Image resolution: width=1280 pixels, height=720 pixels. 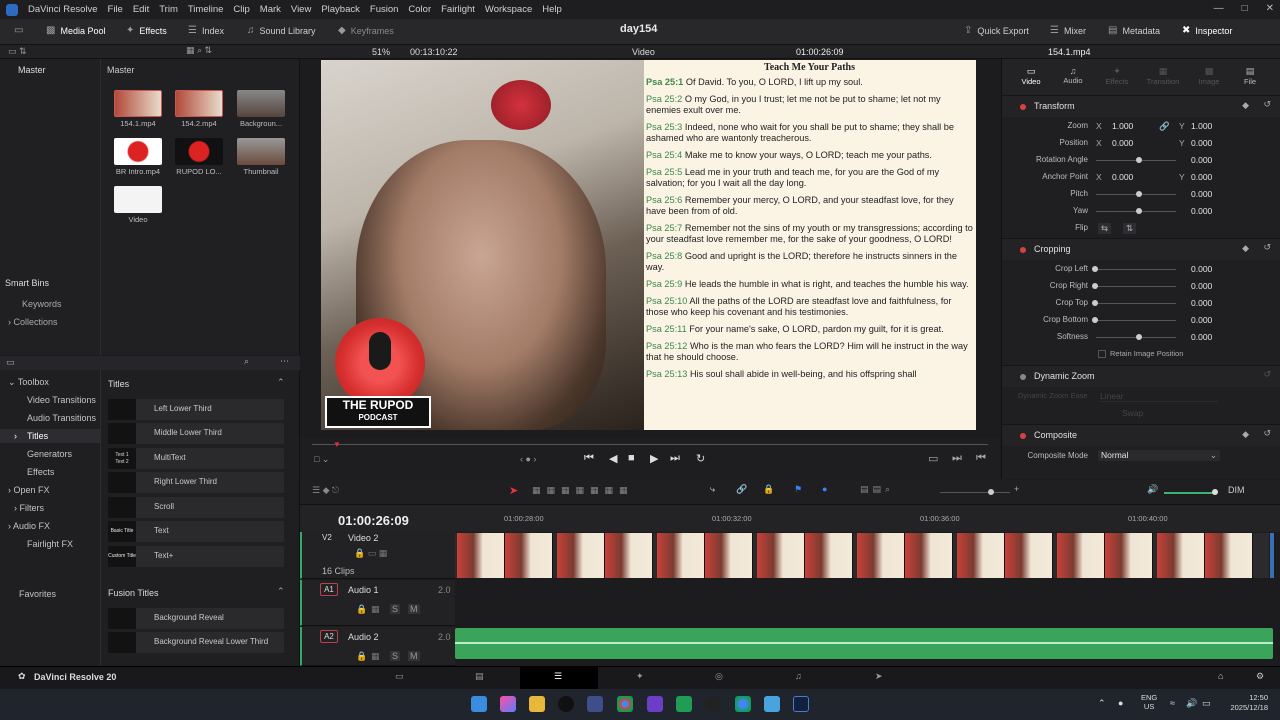 What do you see at coordinates (281, 30) in the screenshot?
I see `sound-library-button: ♫ Sound Library` at bounding box center [281, 30].